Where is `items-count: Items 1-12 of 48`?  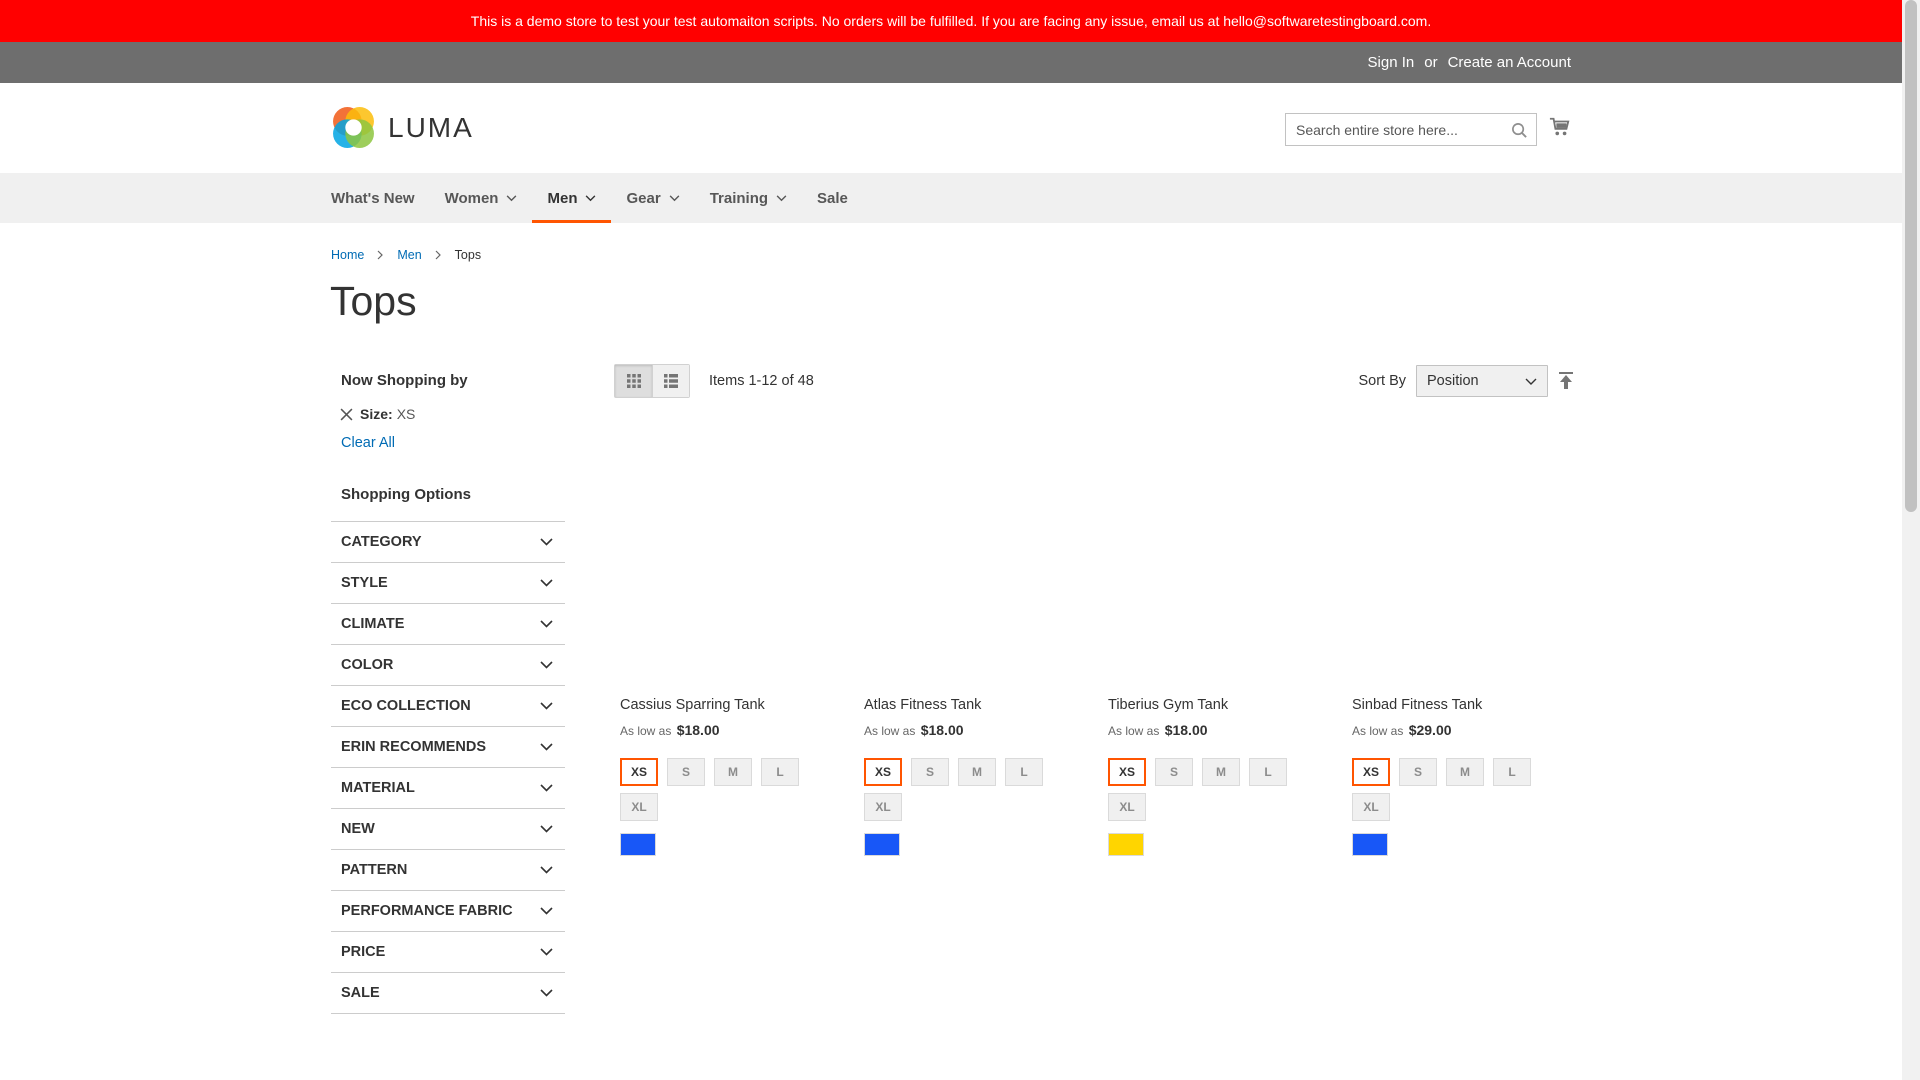
items-count: Items 1-12 of 48 is located at coordinates (761, 381).